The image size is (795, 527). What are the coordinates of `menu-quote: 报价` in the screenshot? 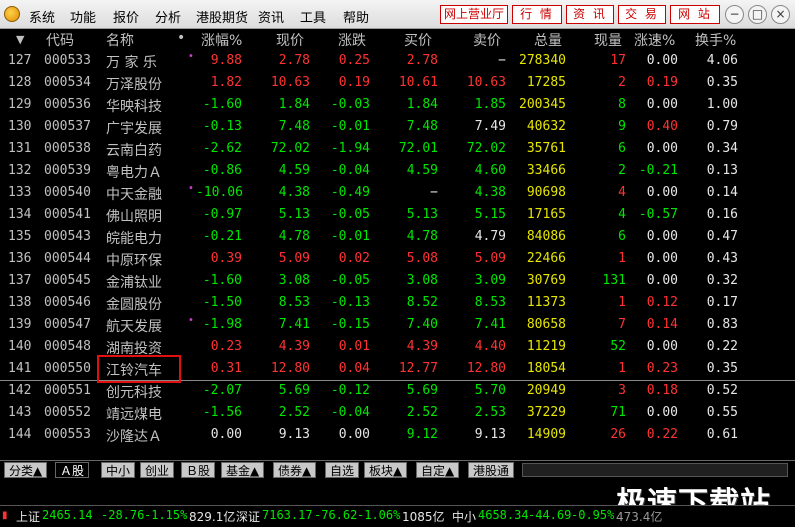 It's located at (126, 16).